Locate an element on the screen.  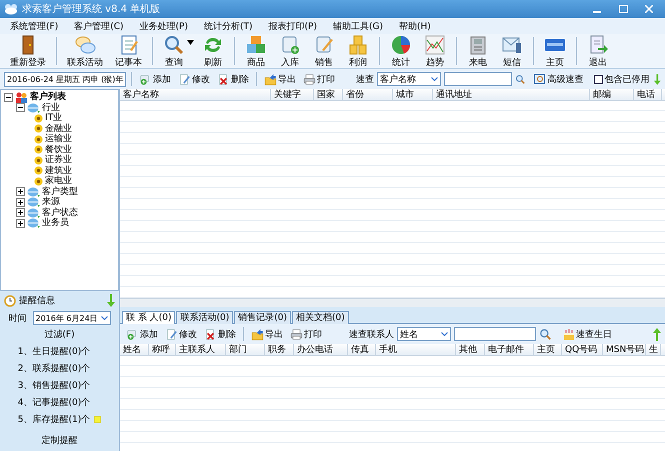
tree-item: 客户类型 is located at coordinates (60, 191).